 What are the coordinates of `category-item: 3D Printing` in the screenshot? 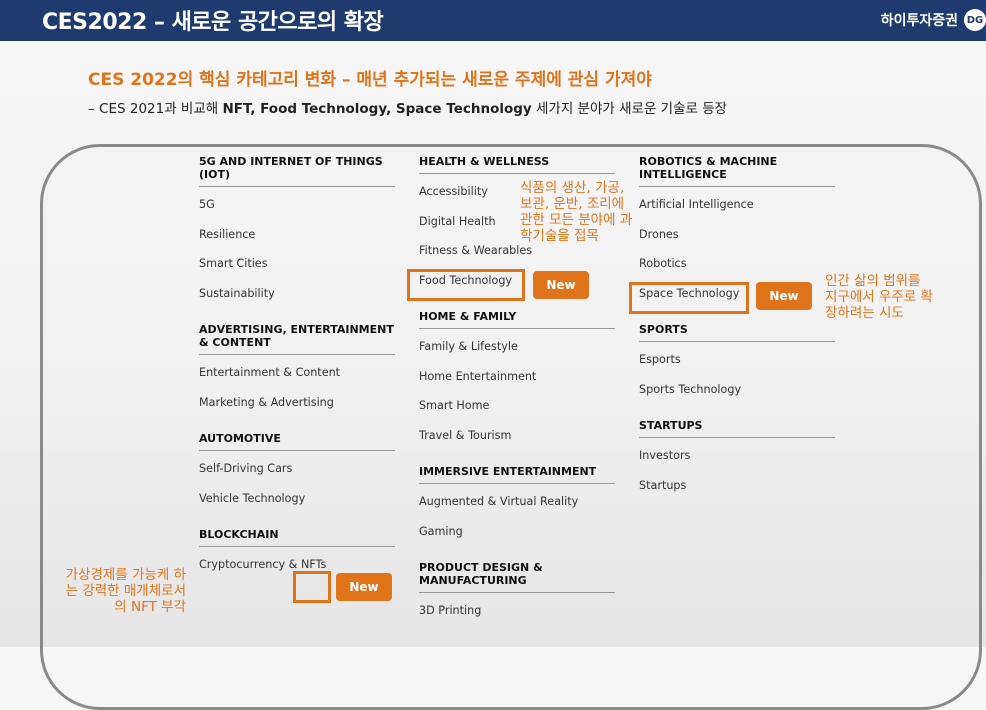 It's located at (450, 610).